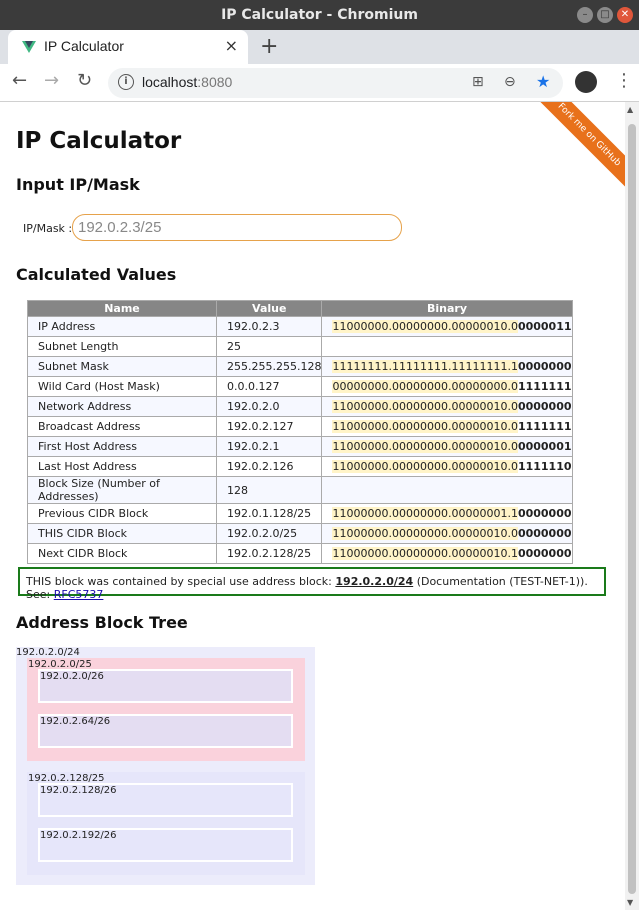 Image resolution: width=639 pixels, height=910 pixels. Describe the element at coordinates (544, 466) in the screenshot. I see `binary-host-bits: 1111110` at that location.